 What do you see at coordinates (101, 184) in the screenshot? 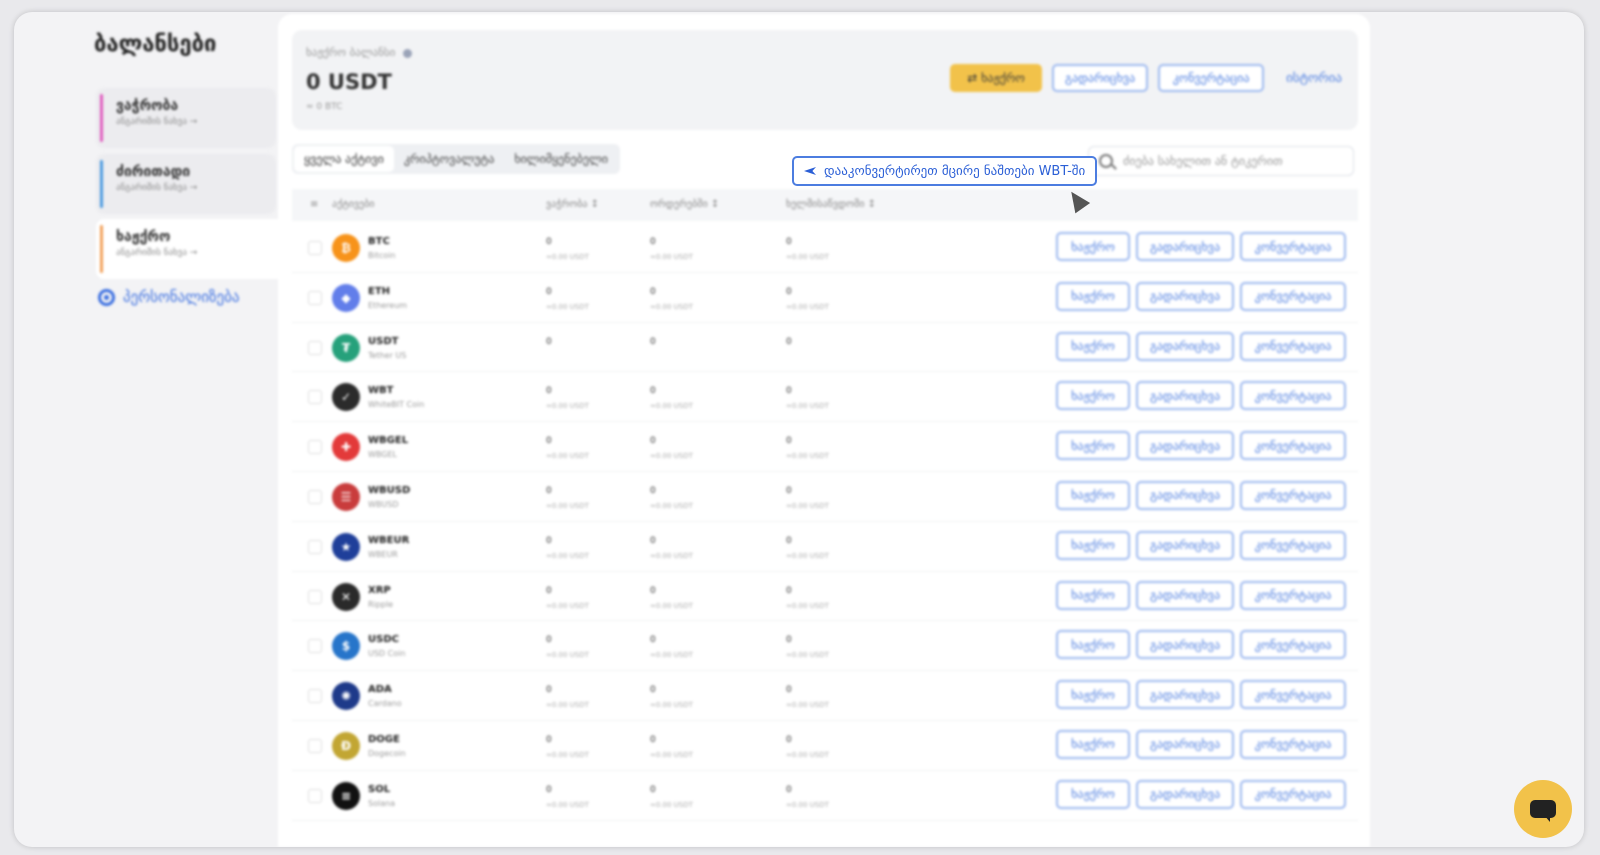
I see `sidebar-item-accent` at bounding box center [101, 184].